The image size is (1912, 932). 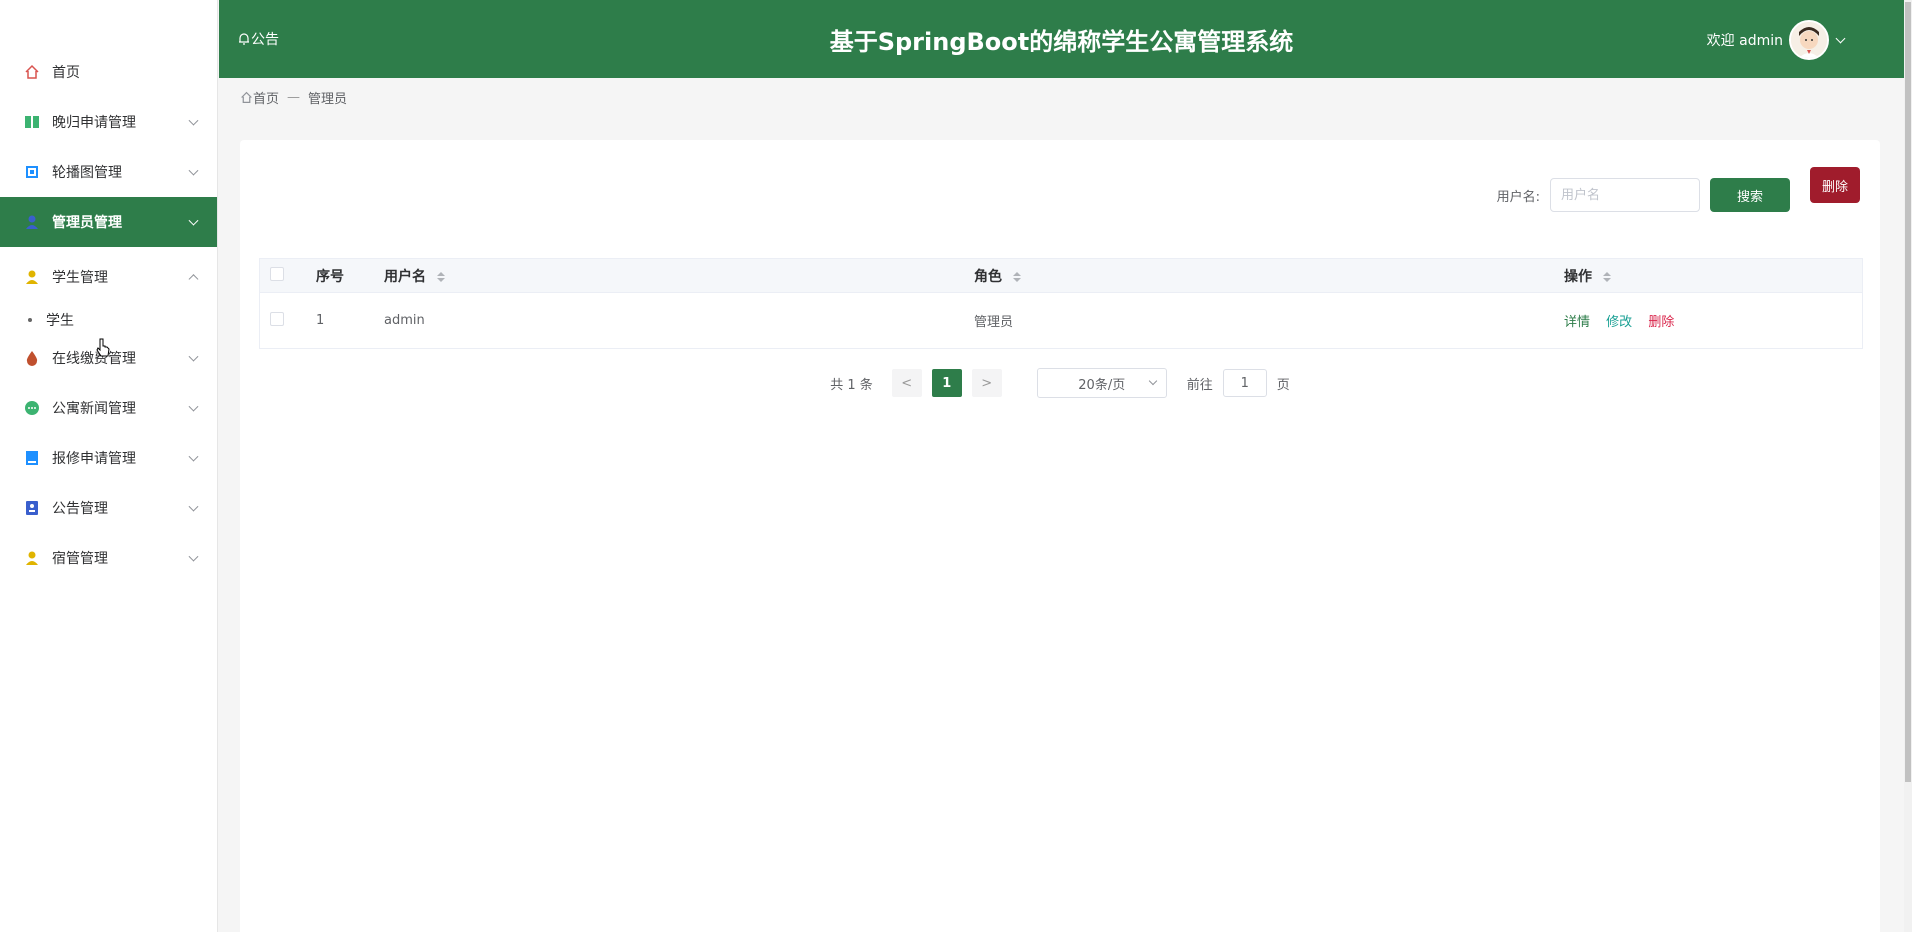 What do you see at coordinates (1835, 185) in the screenshot?
I see `delete-button: 删除` at bounding box center [1835, 185].